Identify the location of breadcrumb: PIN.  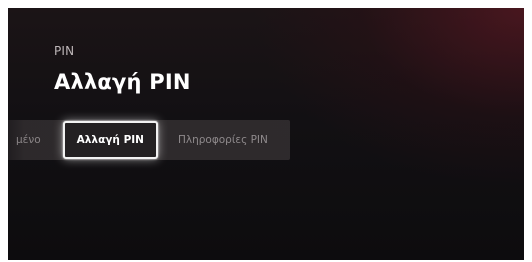
(64, 51).